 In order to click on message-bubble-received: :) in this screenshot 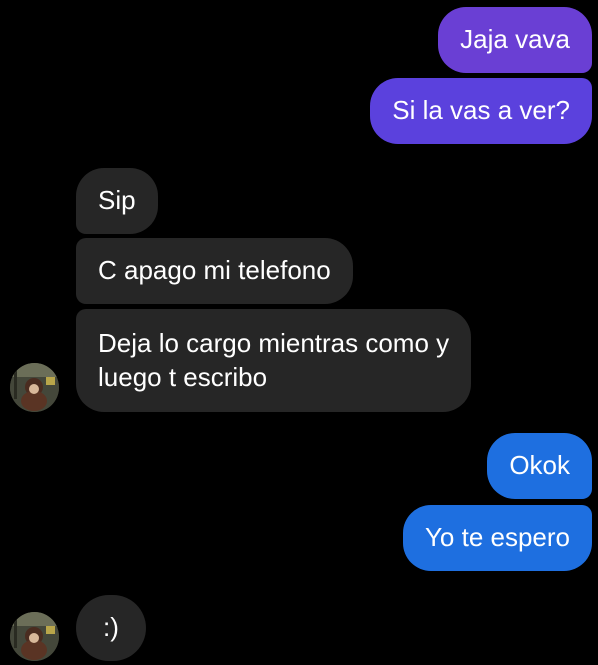, I will do `click(111, 628)`.